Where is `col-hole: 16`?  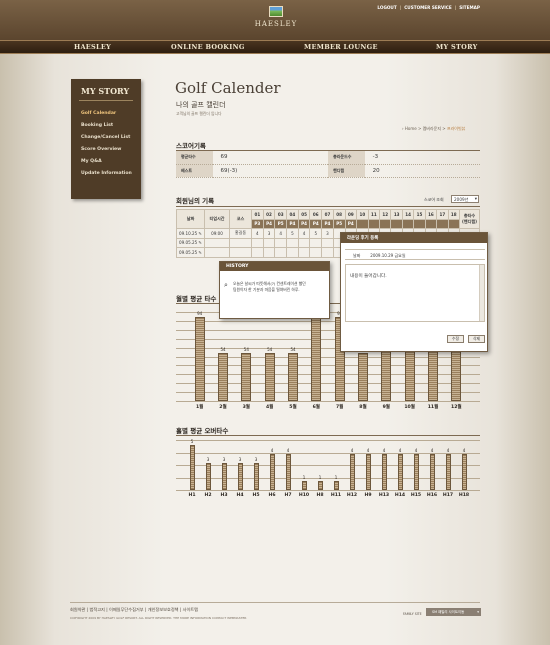
col-hole: 16 is located at coordinates (431, 214).